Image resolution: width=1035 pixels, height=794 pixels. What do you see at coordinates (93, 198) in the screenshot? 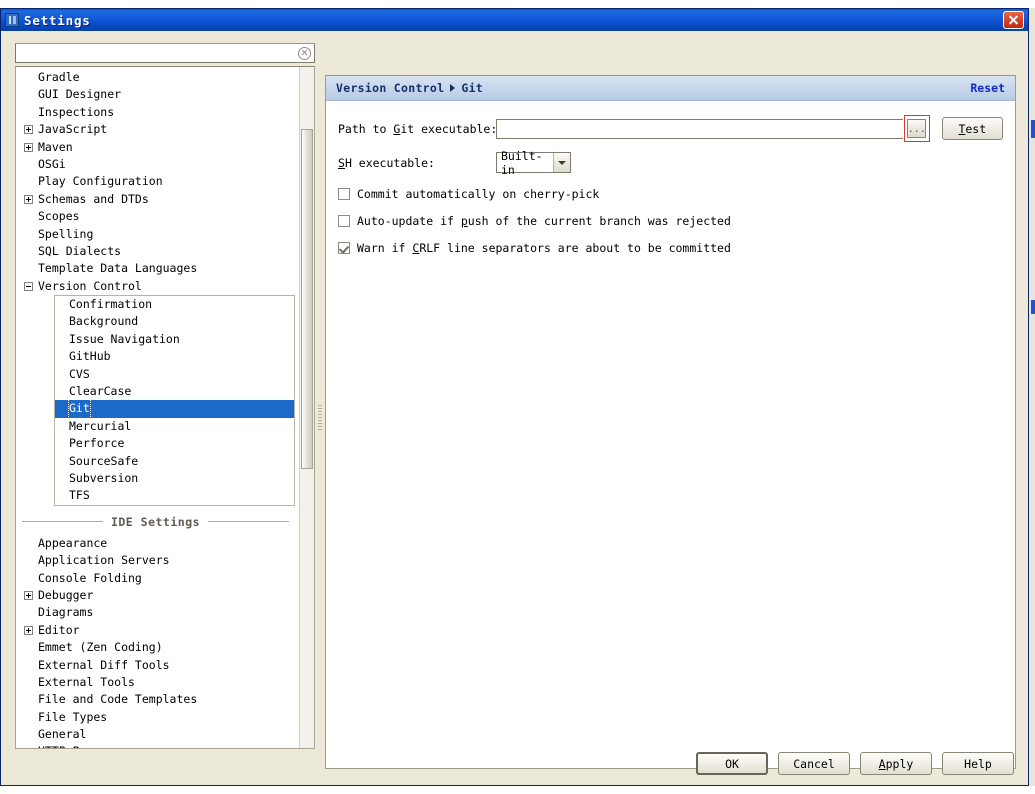
I see `sidebar-item-label: Schemas and DTDs` at bounding box center [93, 198].